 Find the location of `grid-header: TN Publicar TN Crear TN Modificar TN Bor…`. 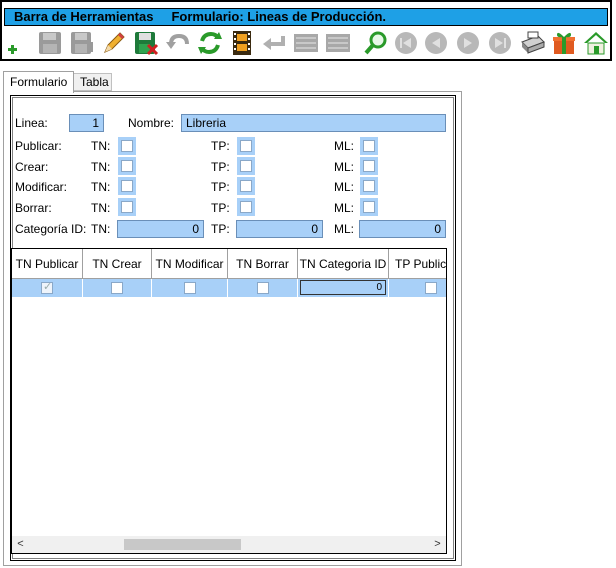

grid-header: TN Publicar TN Crear TN Modificar TN Bor… is located at coordinates (229, 264).